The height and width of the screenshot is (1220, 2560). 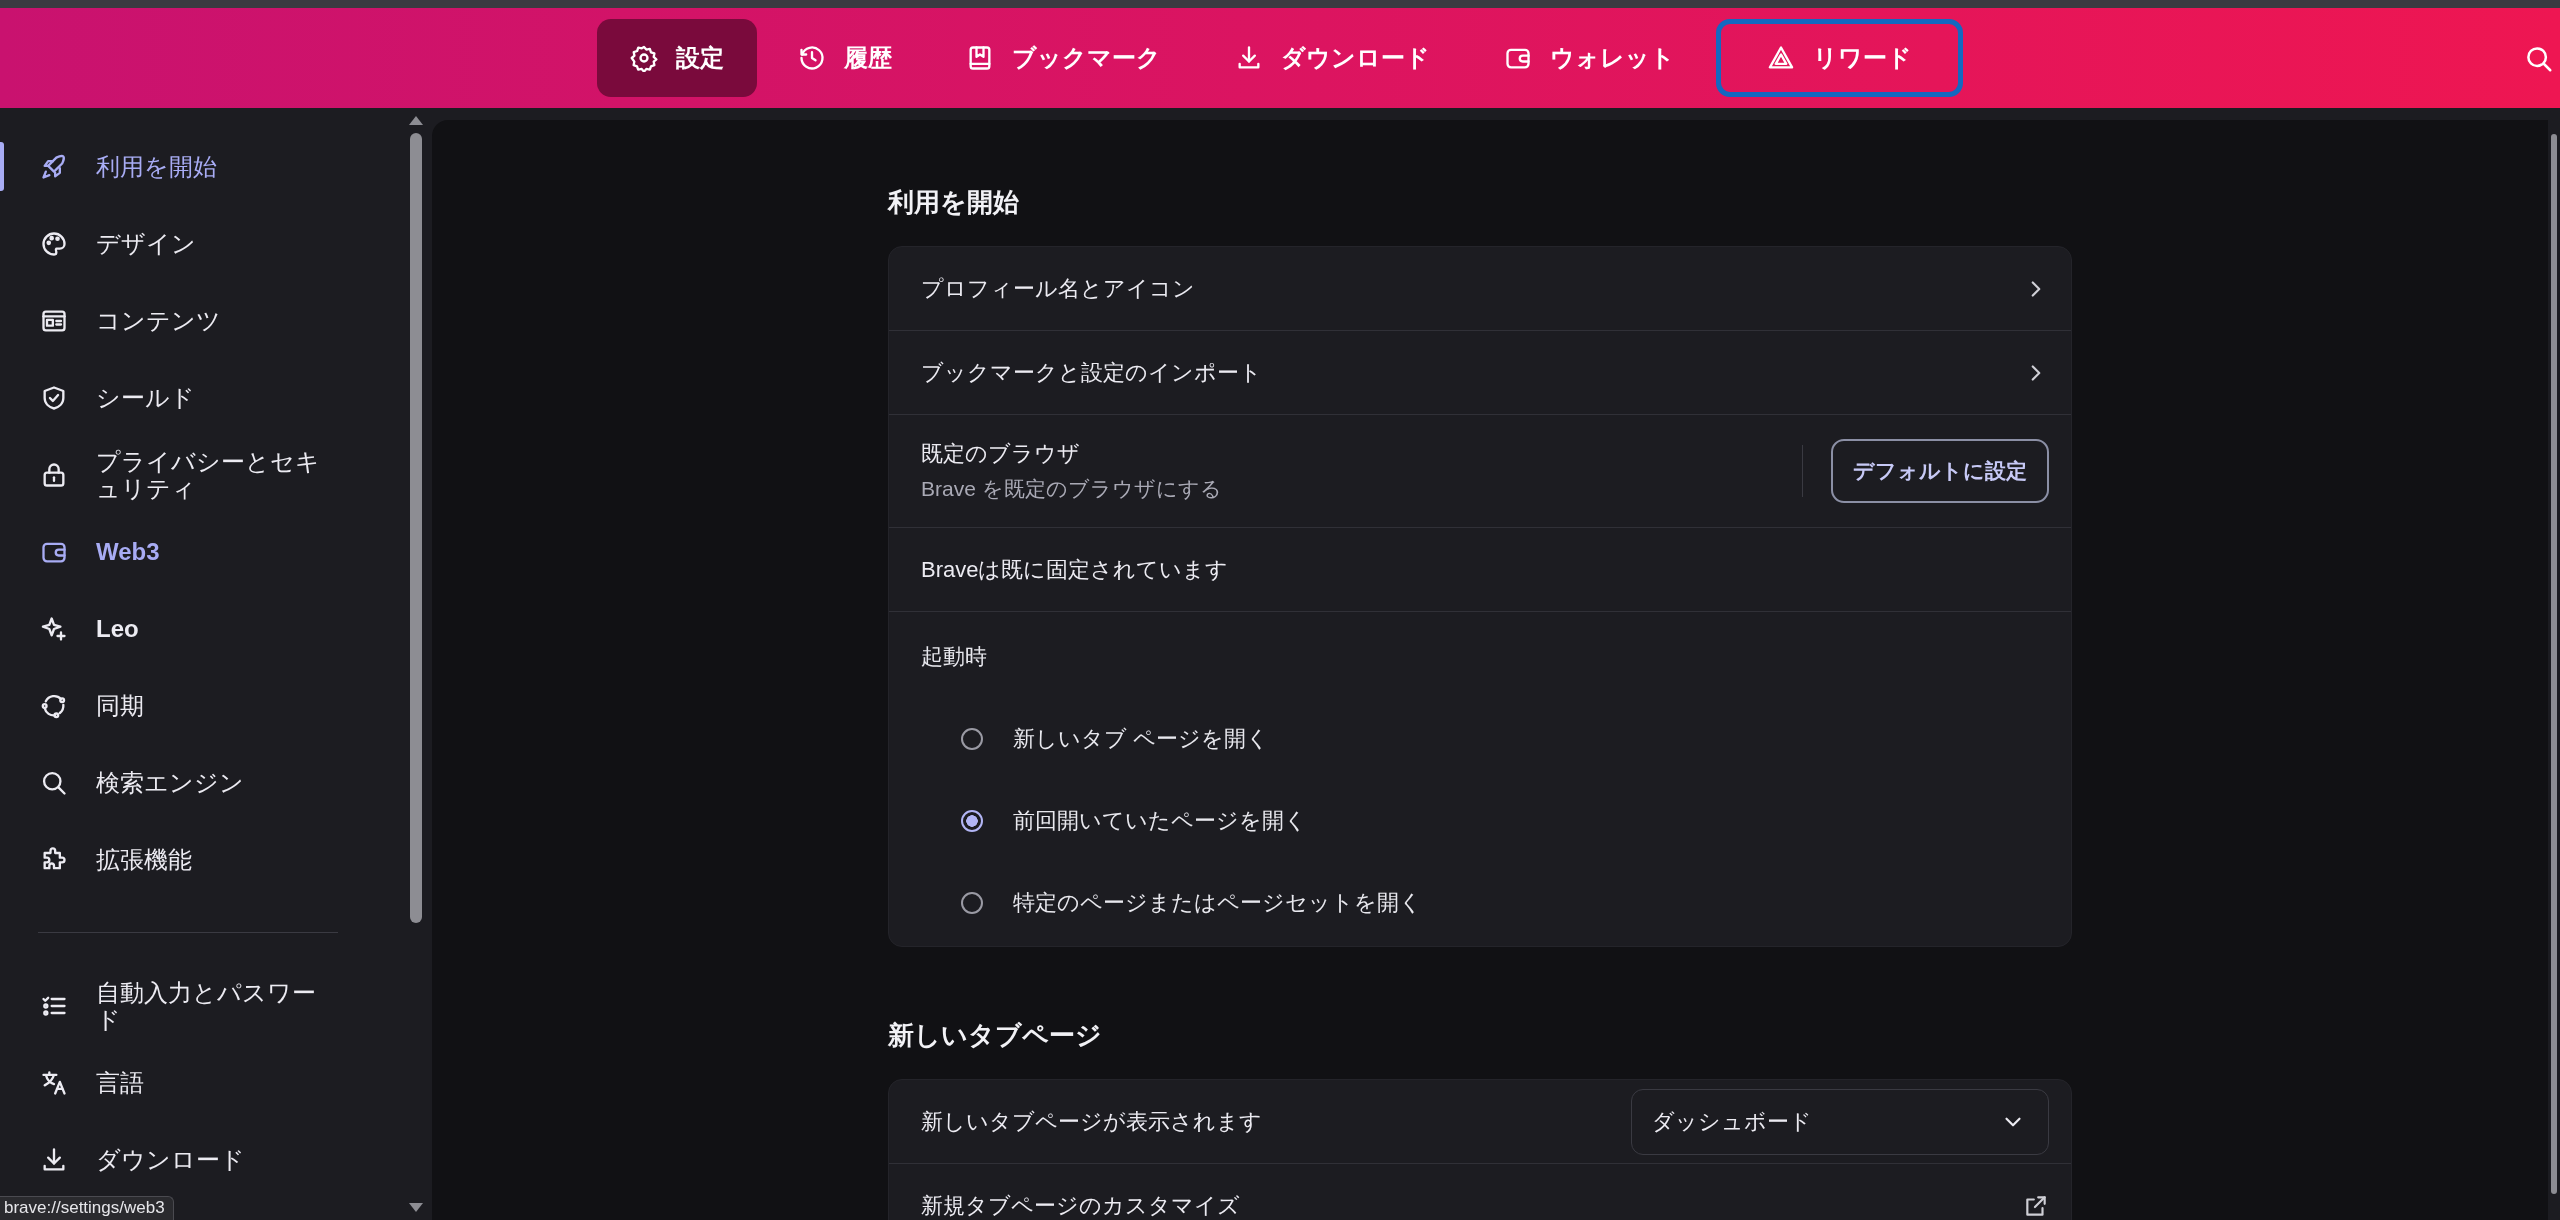 I want to click on sidebar-item: 拡張機能, so click(x=202, y=859).